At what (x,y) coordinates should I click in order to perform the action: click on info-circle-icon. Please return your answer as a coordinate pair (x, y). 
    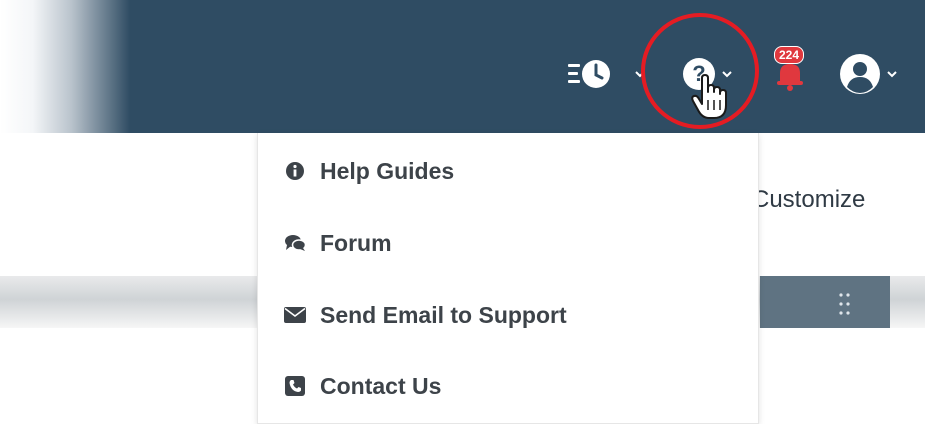
    Looking at the image, I should click on (295, 171).